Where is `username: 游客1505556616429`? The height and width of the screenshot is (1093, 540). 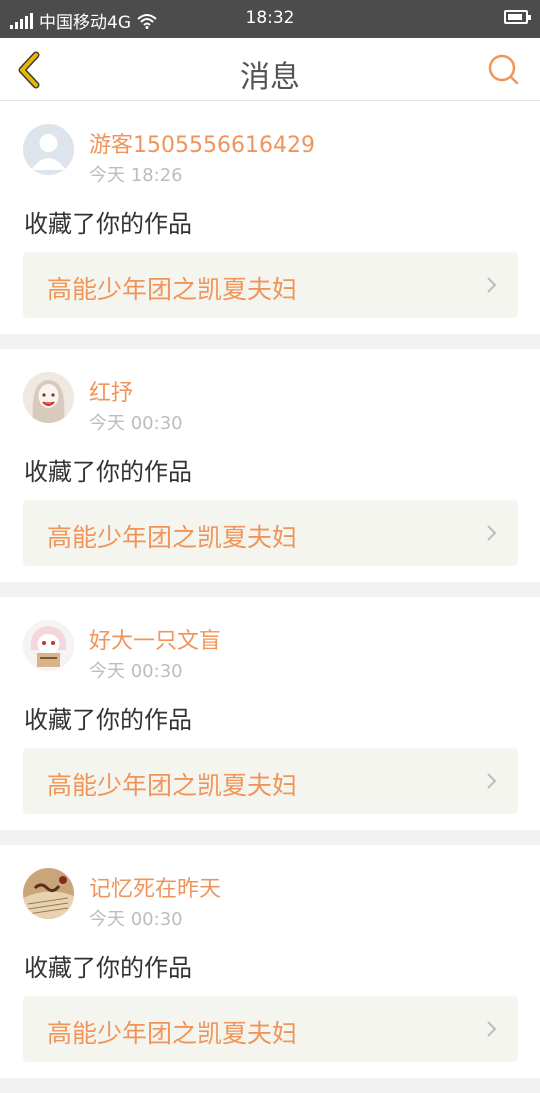
username: 游客1505556616429 is located at coordinates (202, 143).